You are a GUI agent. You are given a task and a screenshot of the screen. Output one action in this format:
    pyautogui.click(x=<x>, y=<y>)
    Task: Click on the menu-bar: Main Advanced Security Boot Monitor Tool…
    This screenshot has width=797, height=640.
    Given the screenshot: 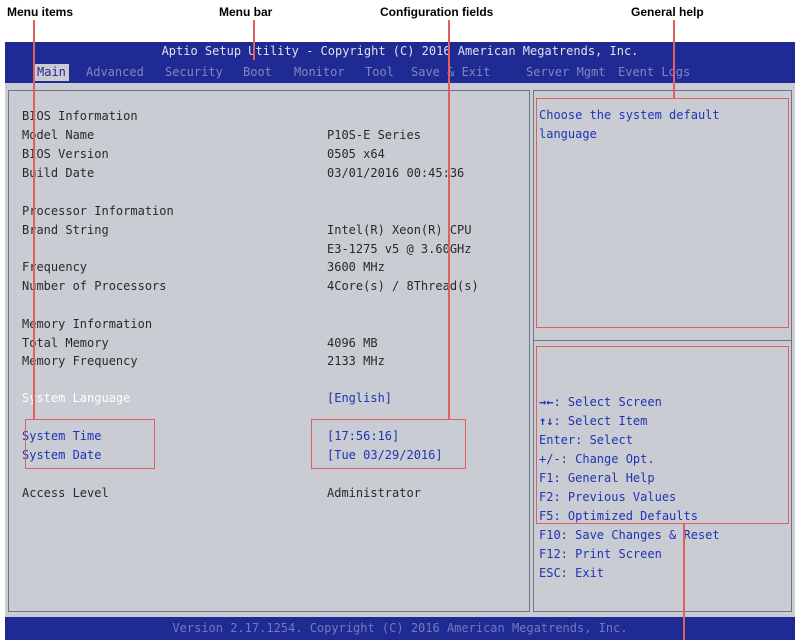 What is the action you would take?
    pyautogui.click(x=400, y=72)
    